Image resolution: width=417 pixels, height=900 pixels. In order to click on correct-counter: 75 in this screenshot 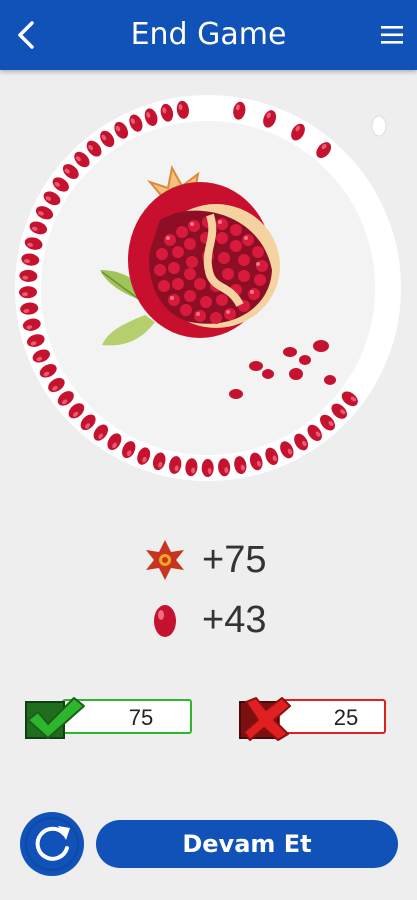, I will do `click(108, 718)`.